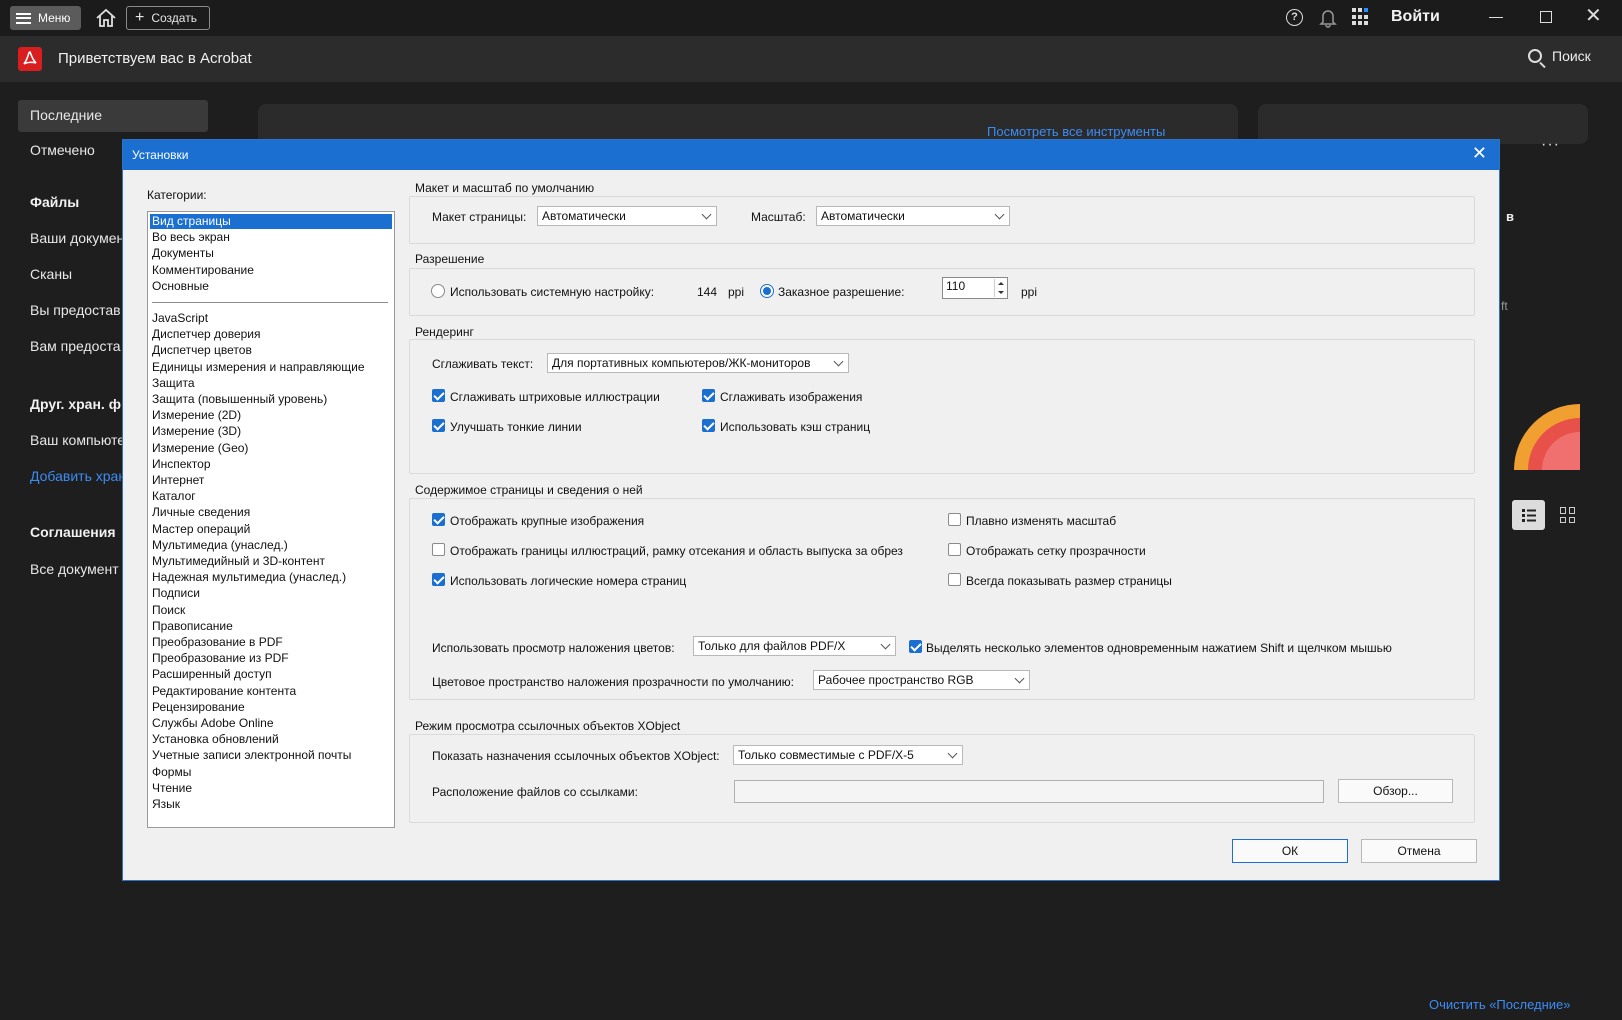  Describe the element at coordinates (271, 448) in the screenshot. I see `category-item: Измерение (Geo)` at that location.